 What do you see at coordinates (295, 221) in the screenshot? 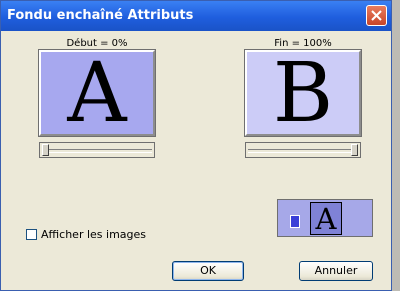
I see `swap-icon` at bounding box center [295, 221].